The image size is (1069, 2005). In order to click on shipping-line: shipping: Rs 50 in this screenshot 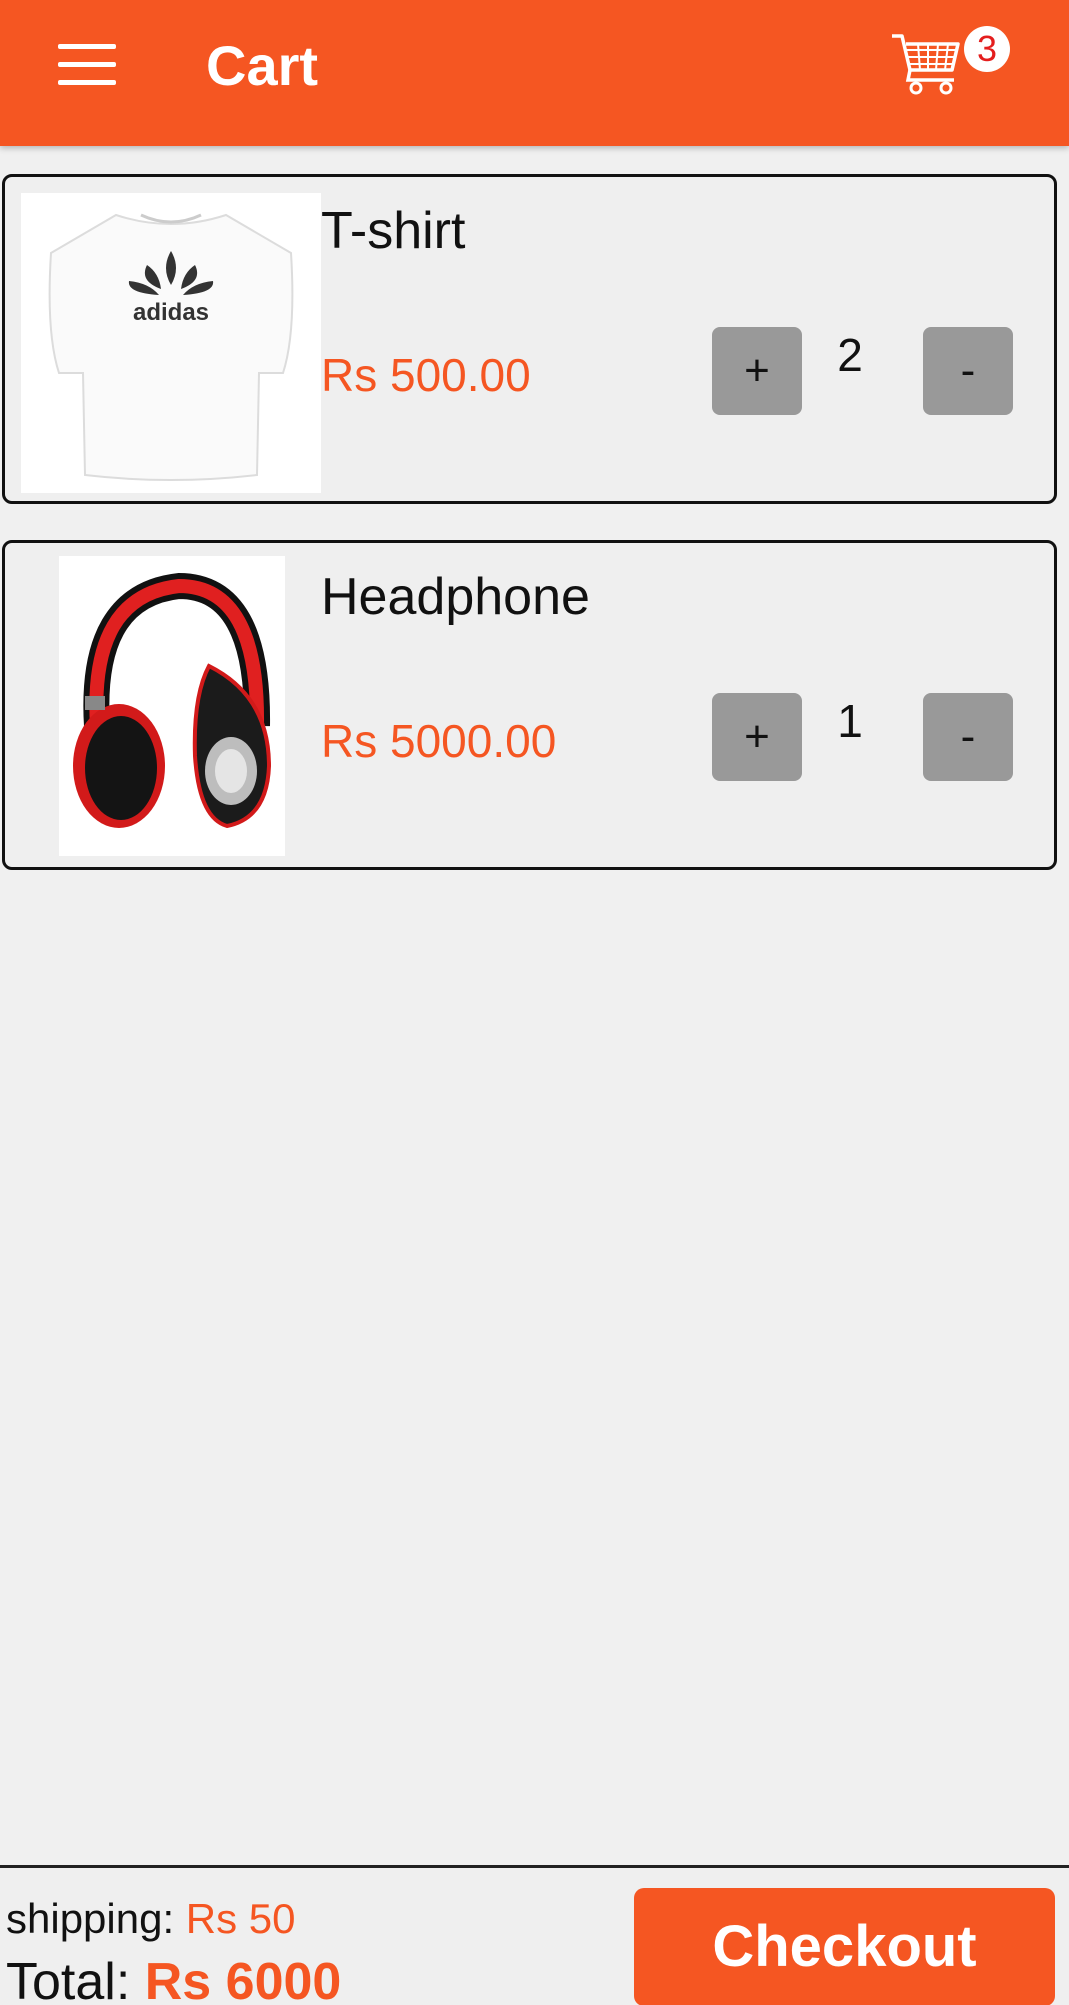, I will do `click(151, 1919)`.